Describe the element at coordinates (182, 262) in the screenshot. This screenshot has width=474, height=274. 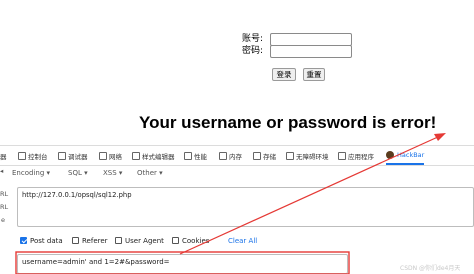
I see `post-data-highlight-box` at that location.